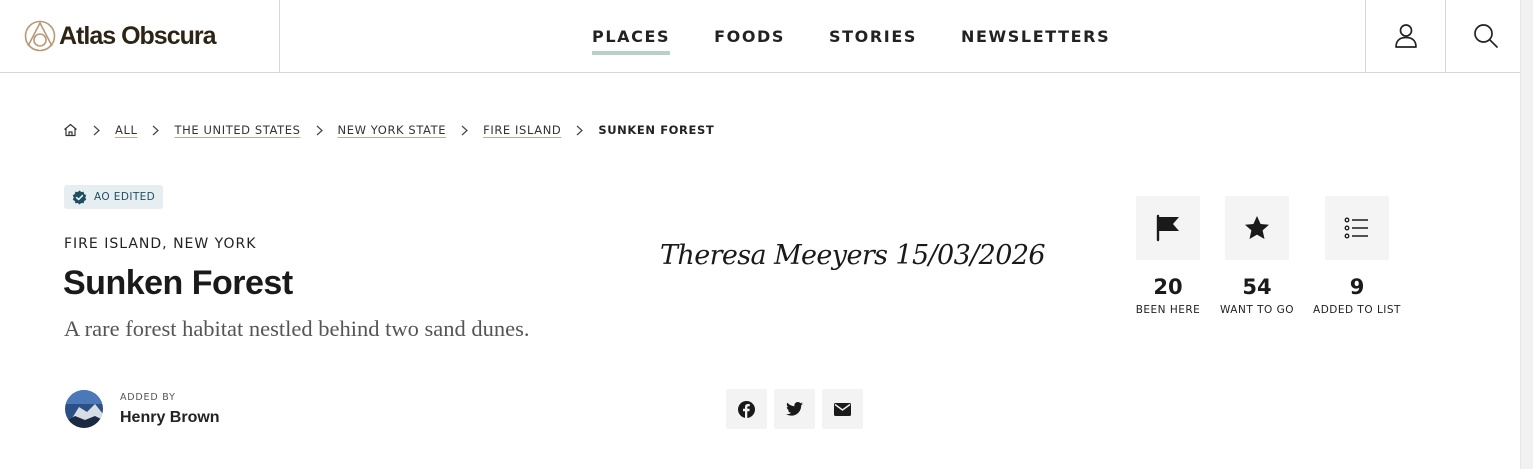 This screenshot has height=469, width=1533. I want to click on main-nav: PLACES FOODS STORIES NEWSLETTERS, so click(873, 36).